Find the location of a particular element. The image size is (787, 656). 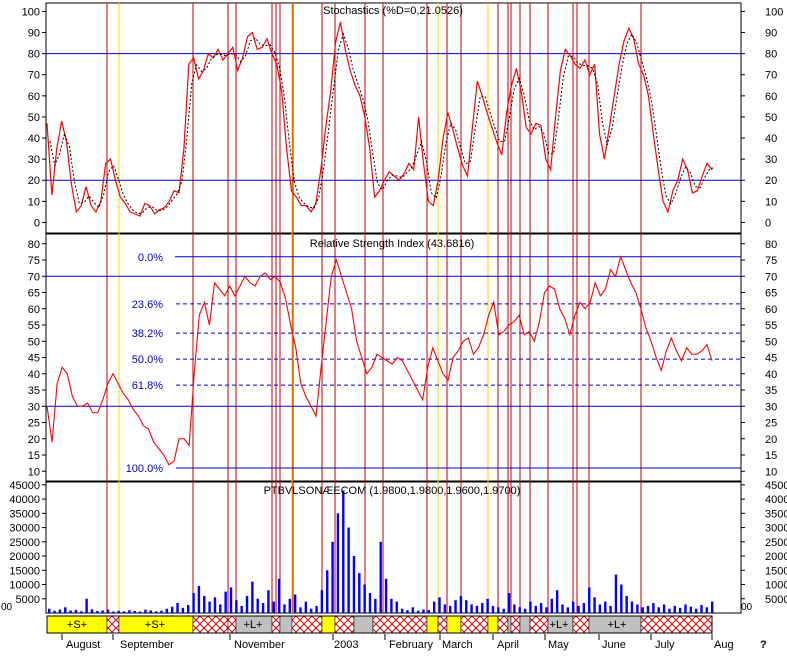

volume-tick-label: 45000 is located at coordinates (24, 486).